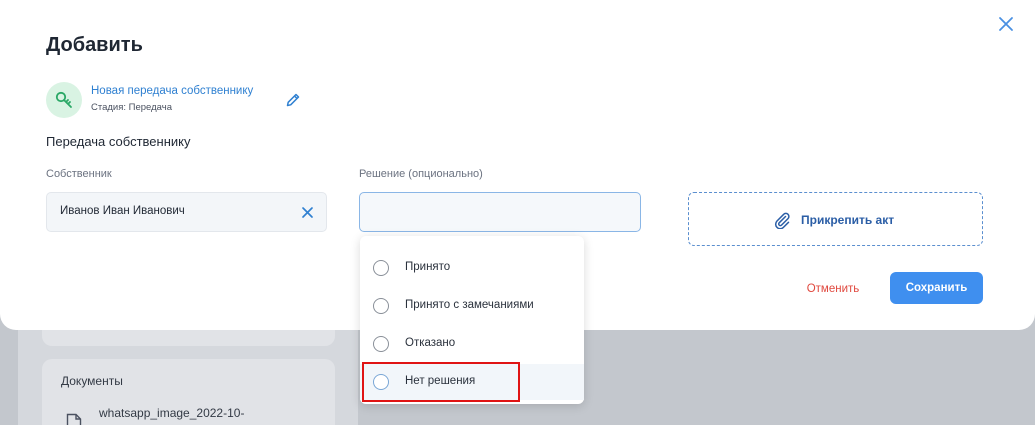 This screenshot has height=425, width=1035. I want to click on option-accepted-with-remarks: Принято с замечаниями, so click(472, 306).